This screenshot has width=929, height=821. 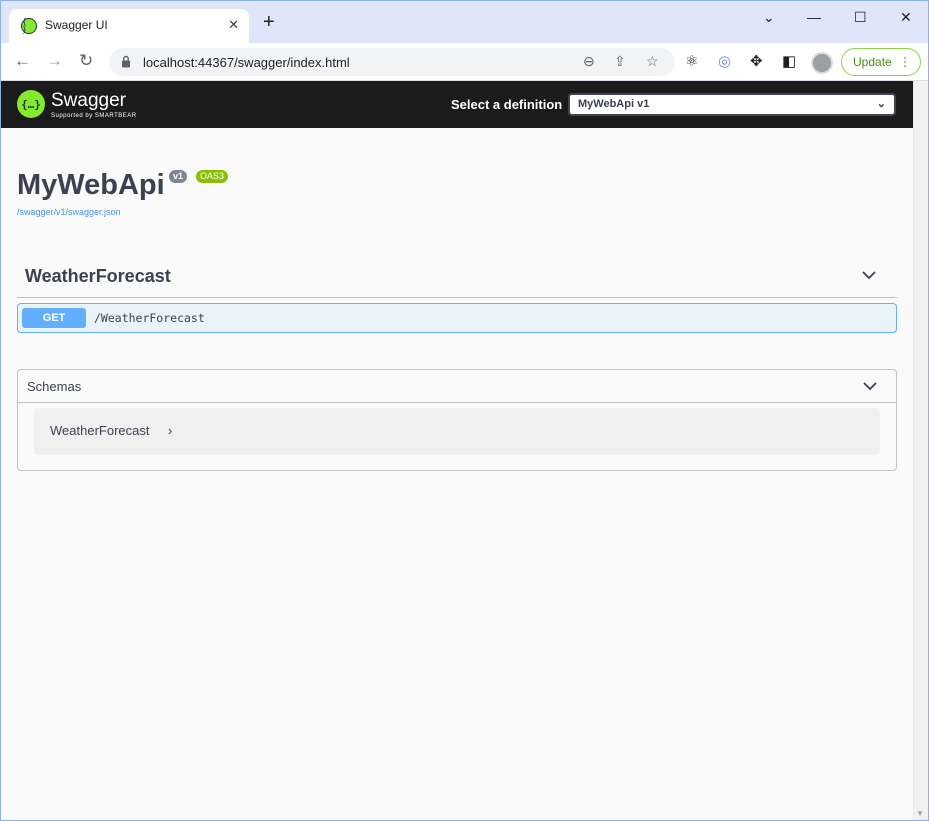 What do you see at coordinates (789, 62) in the screenshot?
I see `side-panel-icon: ◧` at bounding box center [789, 62].